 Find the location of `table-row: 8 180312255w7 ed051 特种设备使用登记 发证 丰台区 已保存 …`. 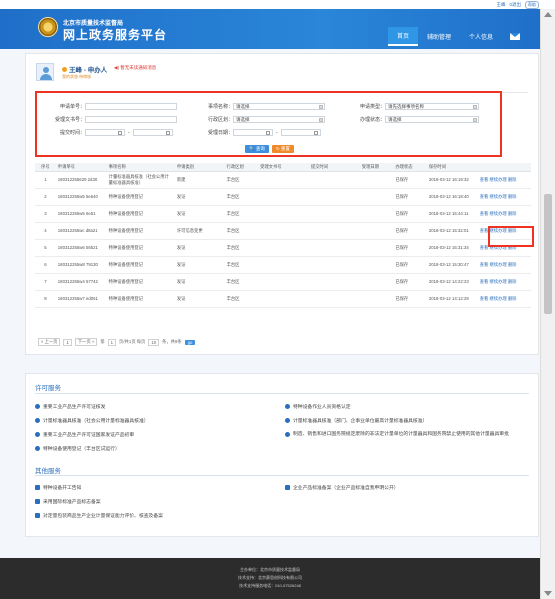

table-row: 8 180312255w7 ed051 特种设备使用登记 发证 丰台区 已保存 … is located at coordinates (283, 299).